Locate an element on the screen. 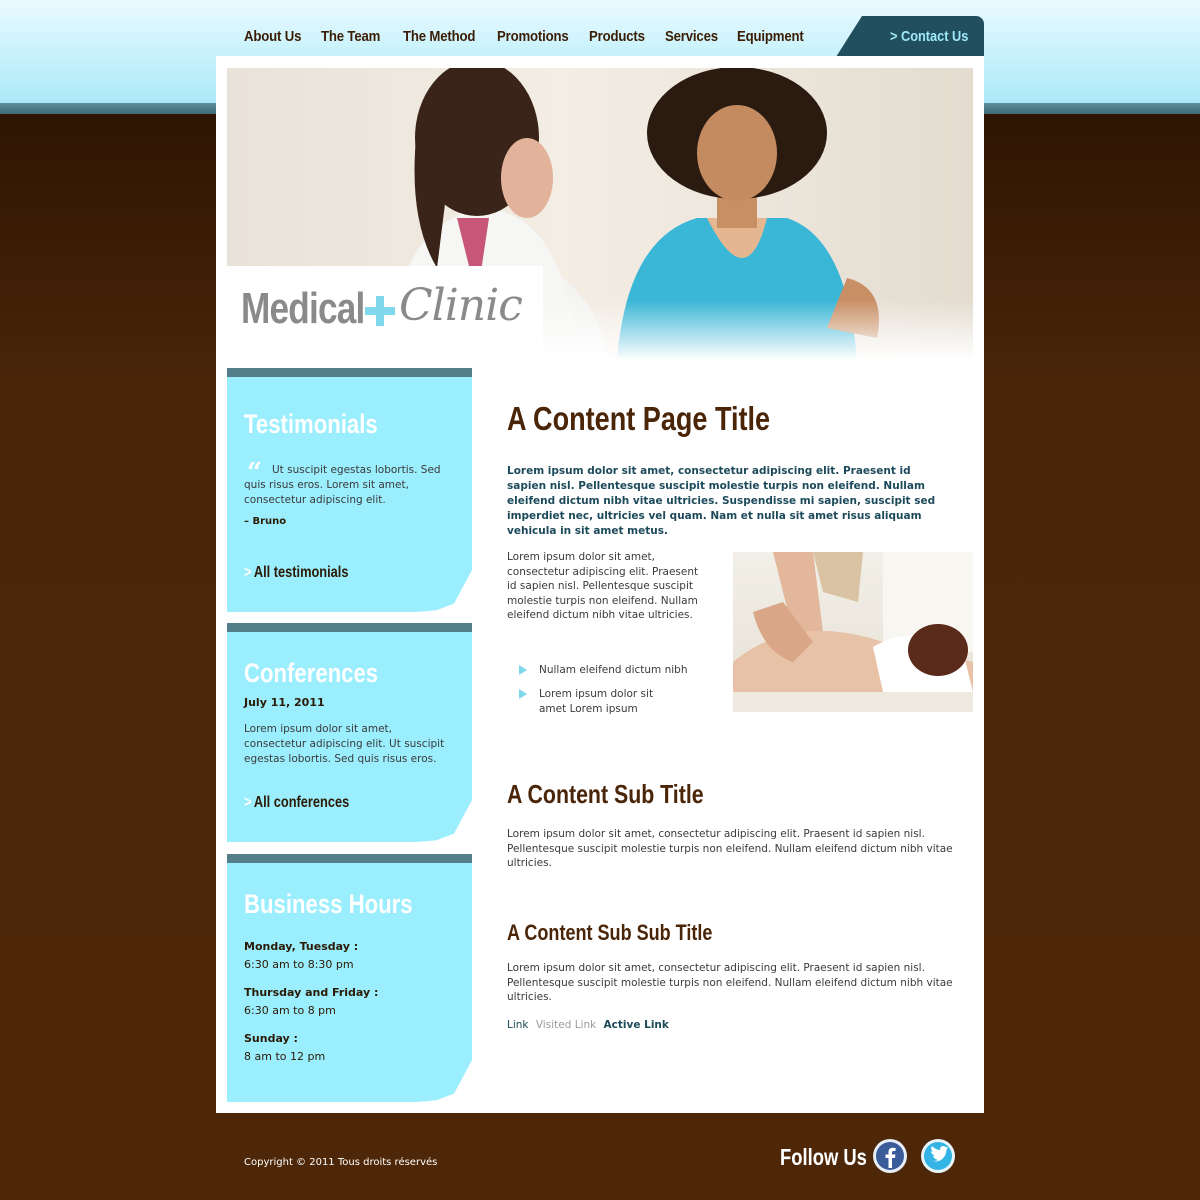 The width and height of the screenshot is (1200, 1200). all-testimonials-label: All testimonials is located at coordinates (301, 572).